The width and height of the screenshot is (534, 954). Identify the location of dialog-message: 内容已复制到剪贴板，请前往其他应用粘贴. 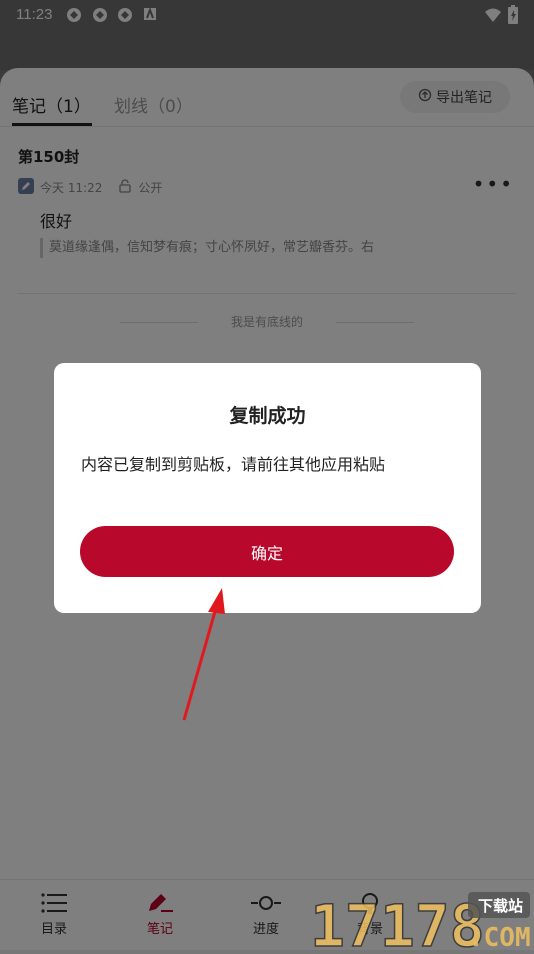
(233, 464).